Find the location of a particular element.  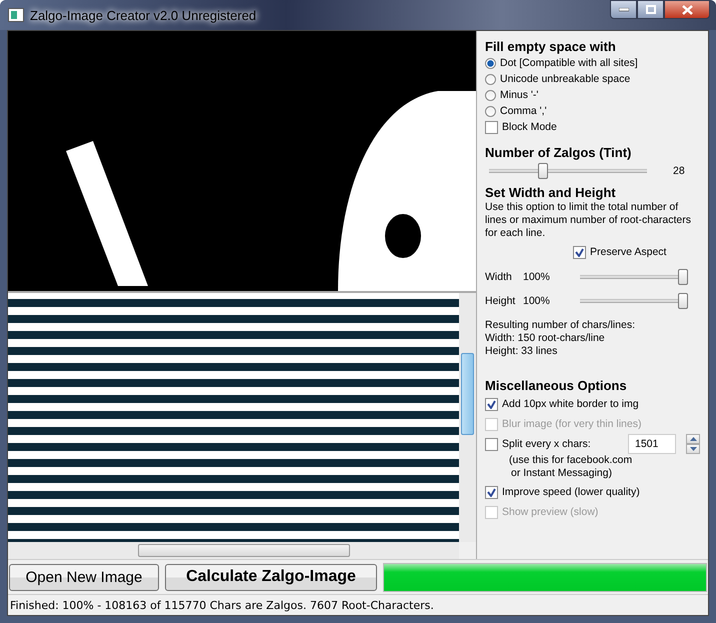

radio-label: Dot [Compatible with all sites] is located at coordinates (569, 63).